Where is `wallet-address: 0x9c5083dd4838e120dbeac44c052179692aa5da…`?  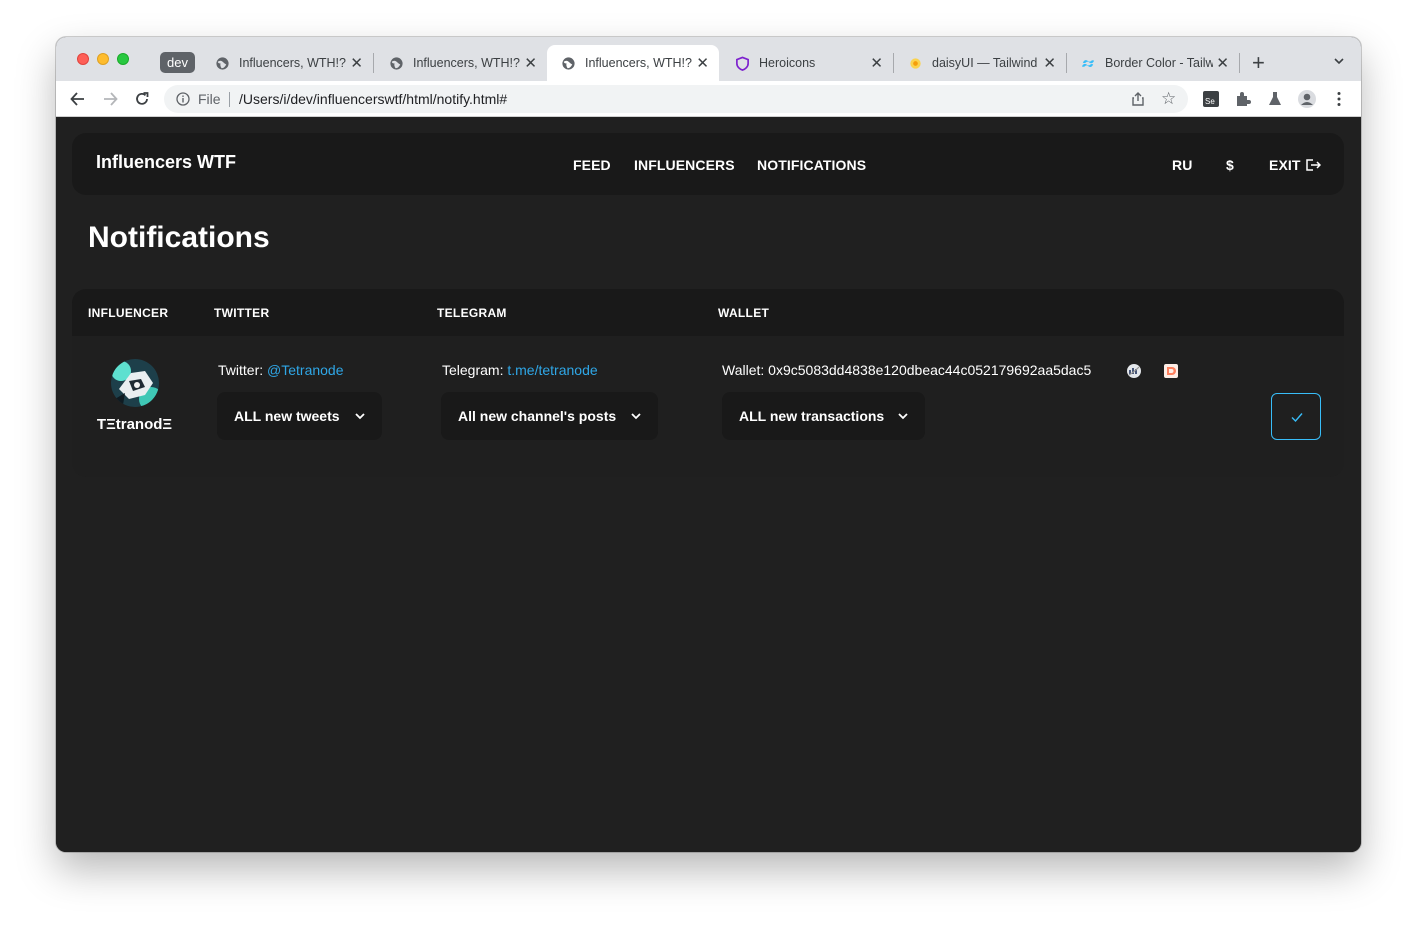
wallet-address: 0x9c5083dd4838e120dbeac44c052179692aa5da… is located at coordinates (929, 370).